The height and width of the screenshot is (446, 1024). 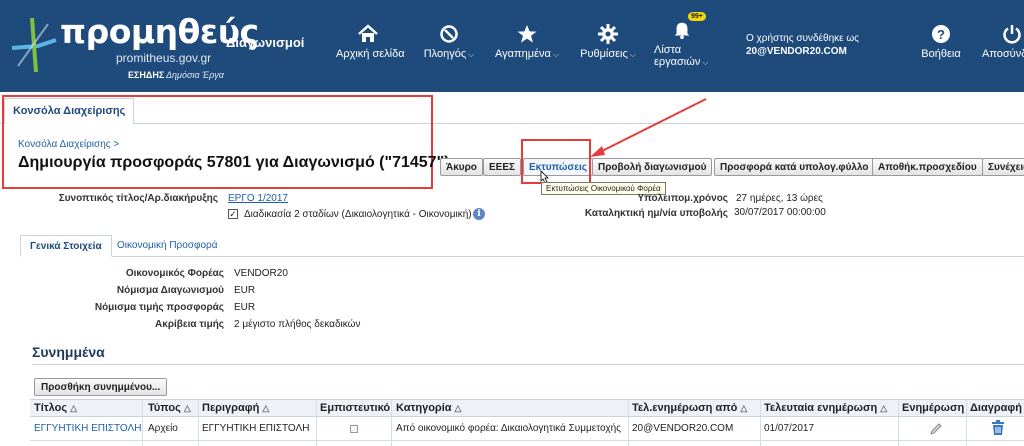 I want to click on logo-url: promitheus.gov.gr, so click(x=164, y=58).